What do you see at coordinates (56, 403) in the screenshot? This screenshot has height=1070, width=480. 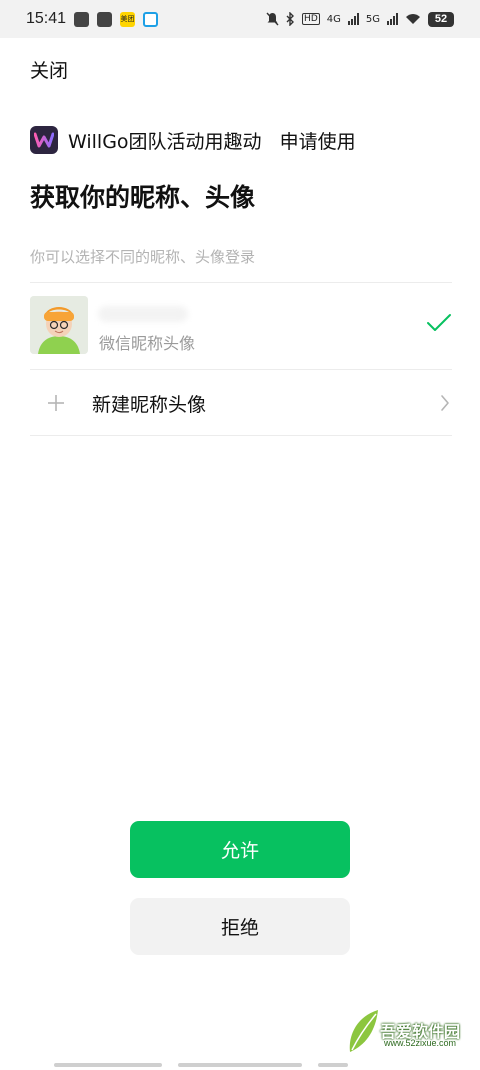 I see `plus-icon` at bounding box center [56, 403].